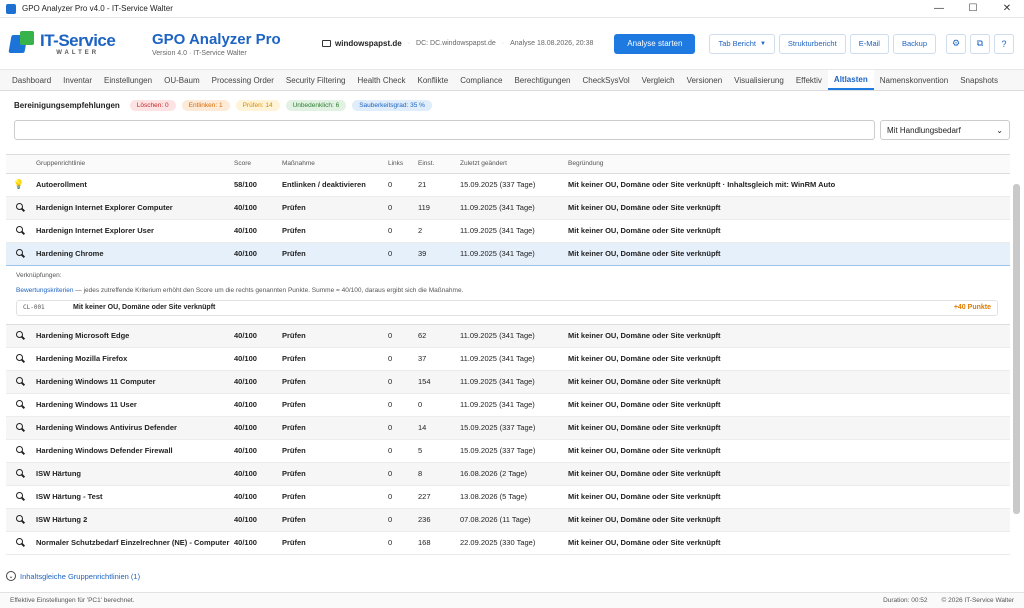  I want to click on tab-einstellungen: Einstellungen, so click(128, 80).